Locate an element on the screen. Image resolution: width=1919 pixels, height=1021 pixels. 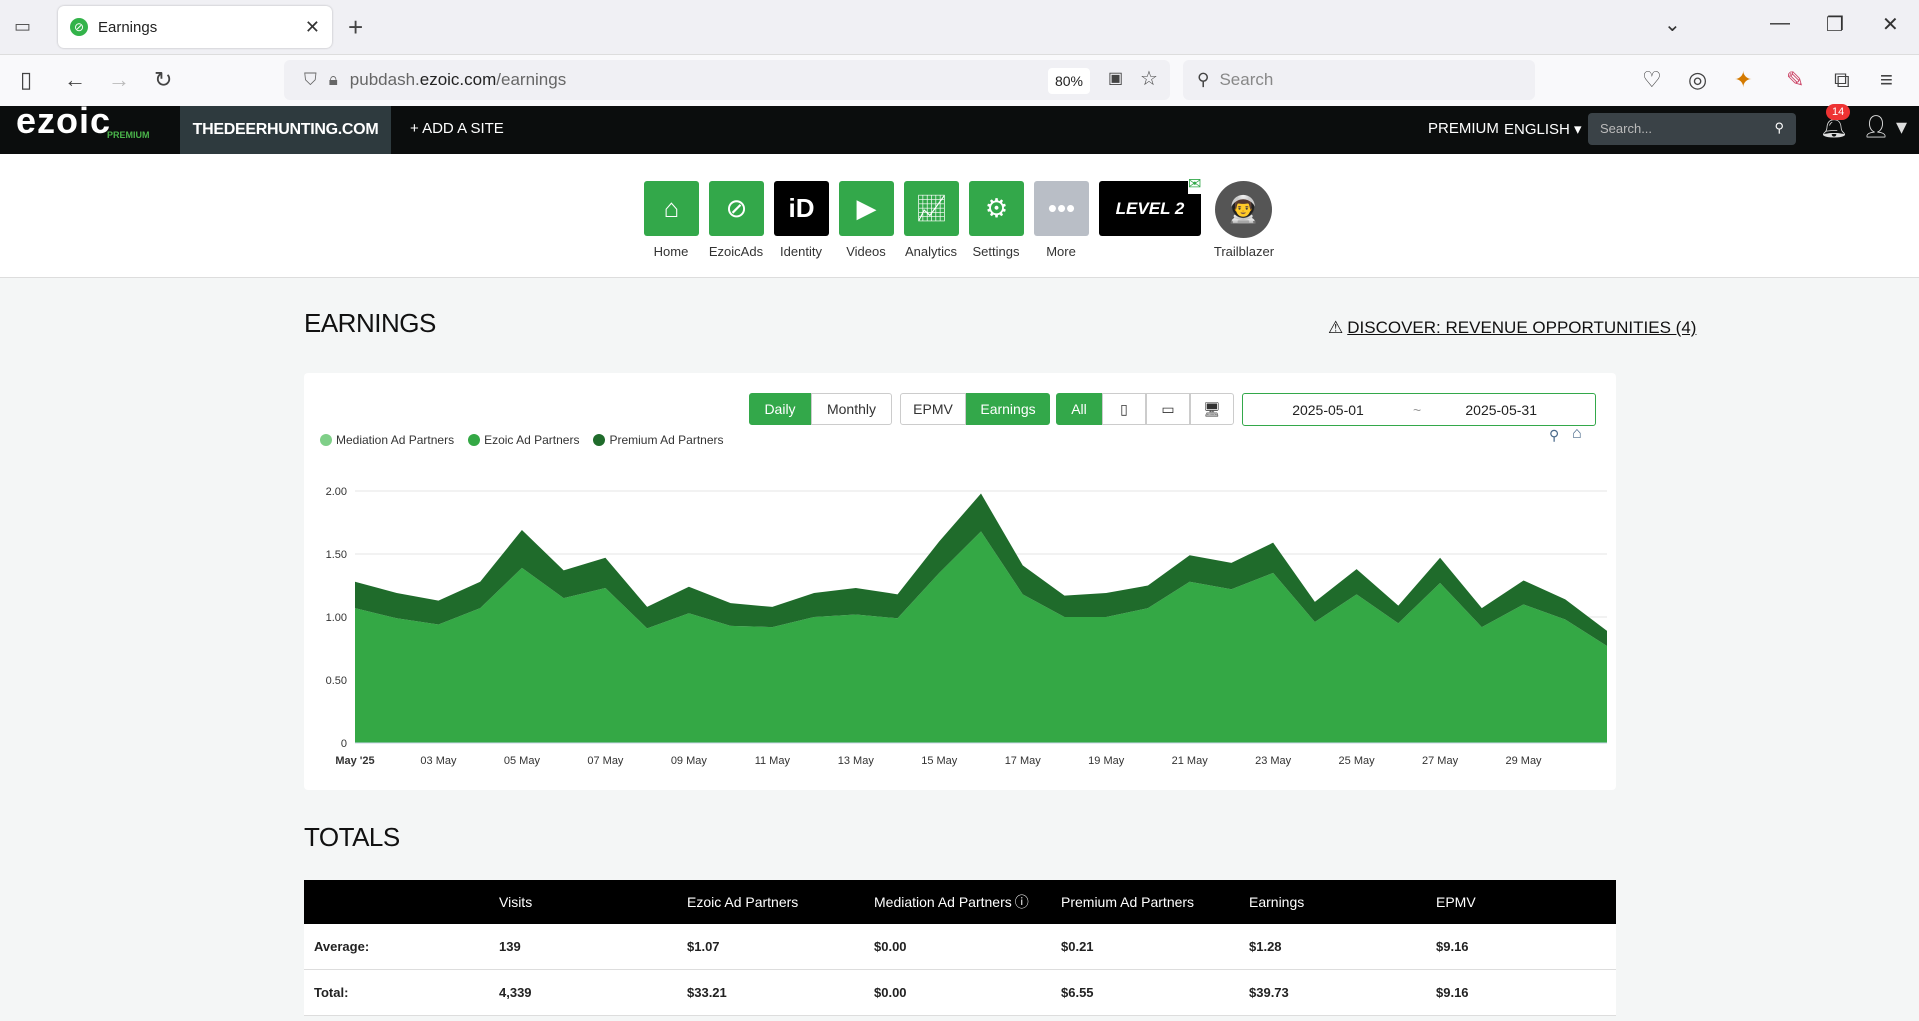
column-header: Visits is located at coordinates (516, 902).